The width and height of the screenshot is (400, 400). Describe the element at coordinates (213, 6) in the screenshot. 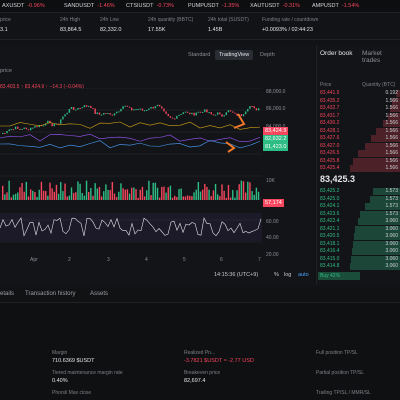

I see `ticker-item: PUMPUSDT -1.35%` at that location.